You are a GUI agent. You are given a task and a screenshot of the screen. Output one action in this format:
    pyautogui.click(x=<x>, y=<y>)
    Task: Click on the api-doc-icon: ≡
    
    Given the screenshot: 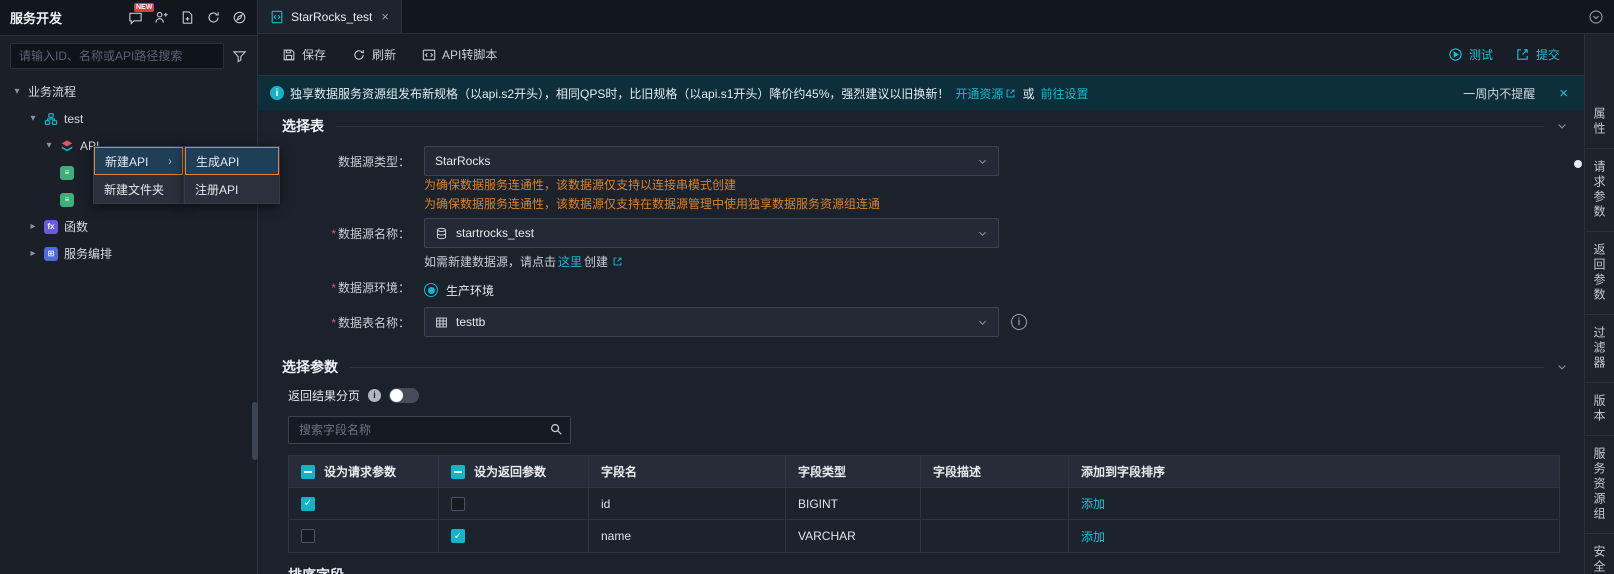 What is the action you would take?
    pyautogui.click(x=67, y=199)
    